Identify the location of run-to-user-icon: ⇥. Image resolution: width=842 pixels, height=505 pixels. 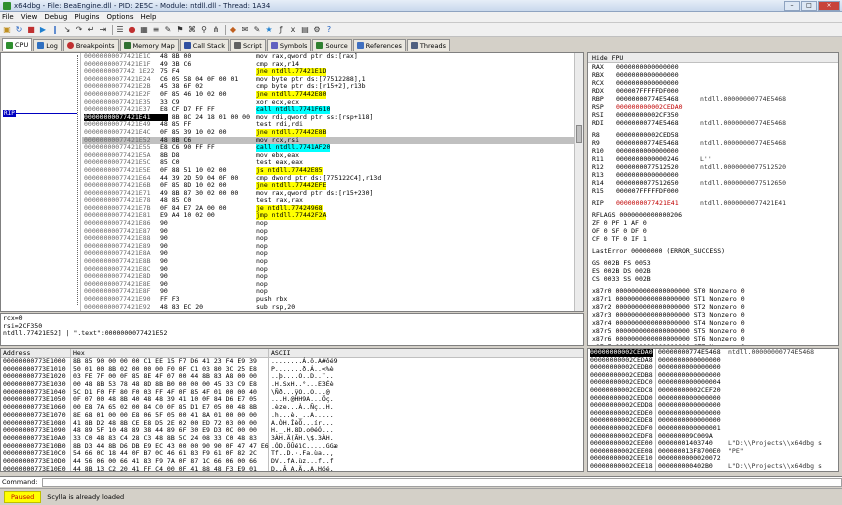
(103, 30).